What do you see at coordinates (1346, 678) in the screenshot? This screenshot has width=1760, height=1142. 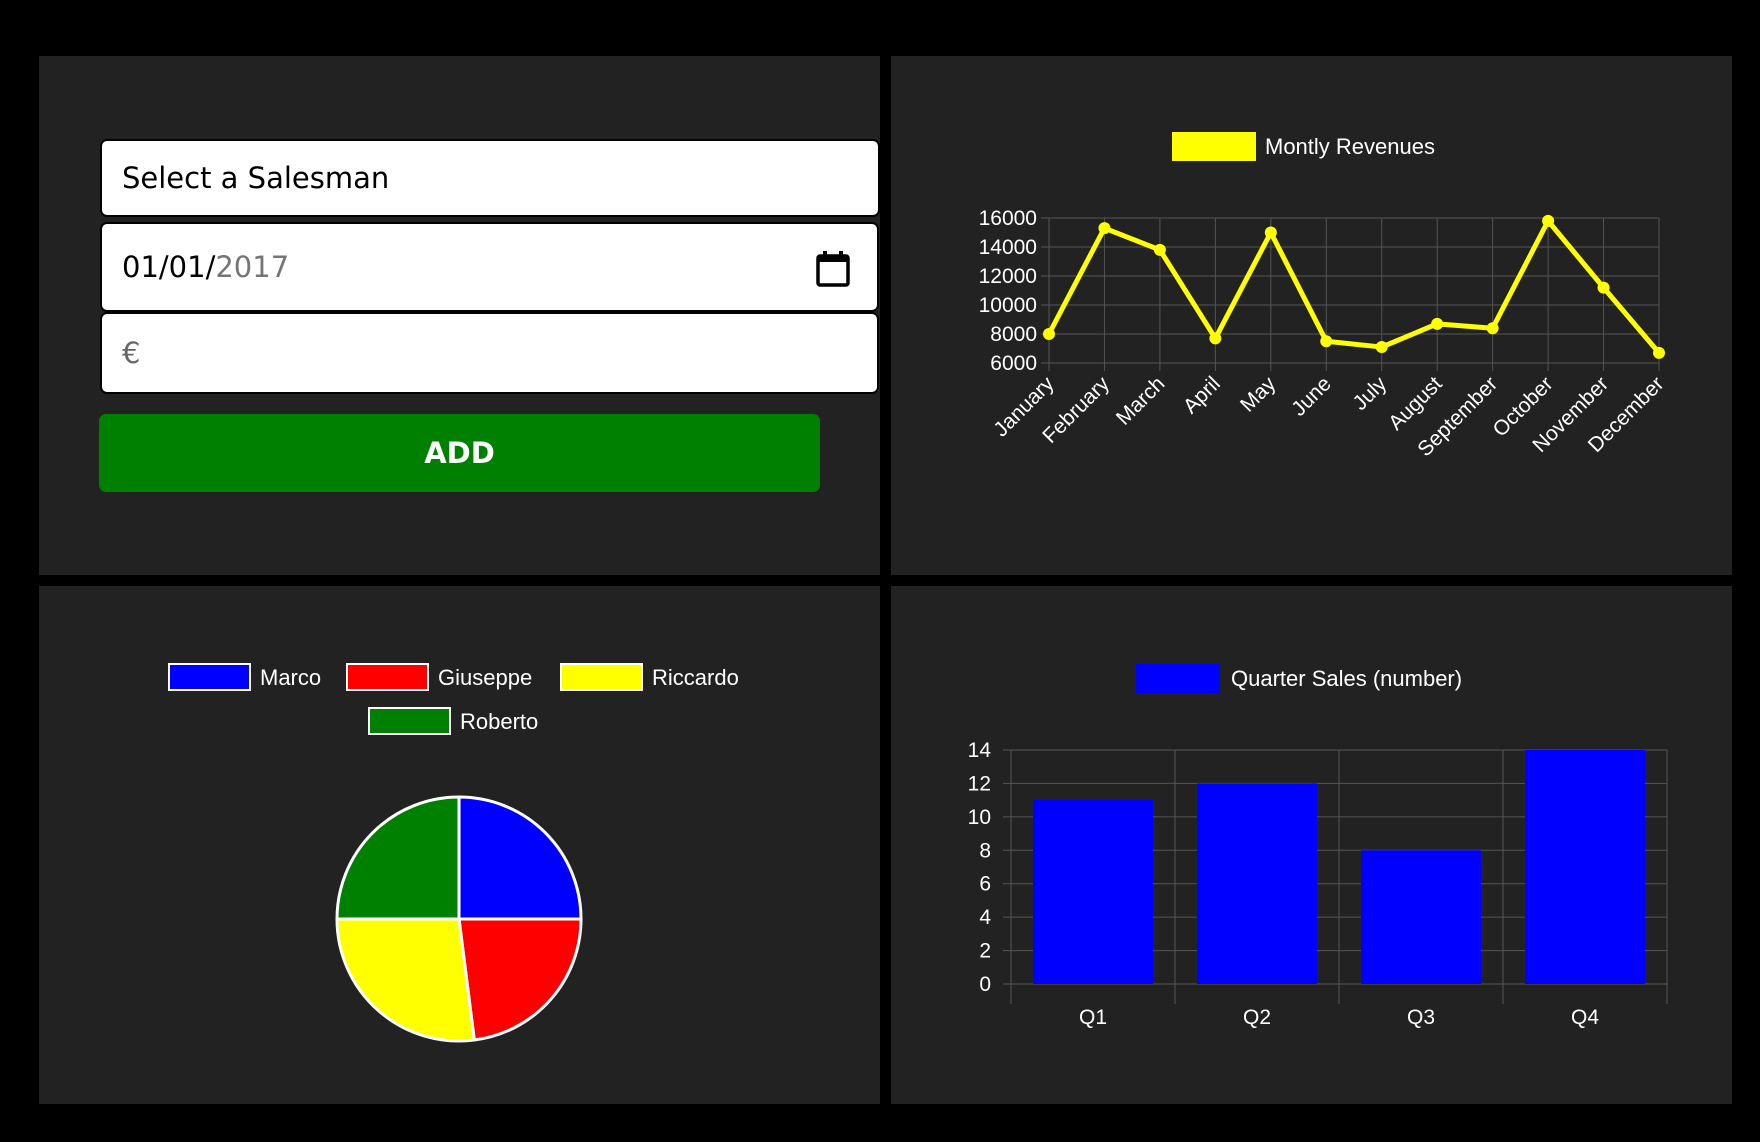 I see `legend-label-quarter: Quarter Sales (number)` at bounding box center [1346, 678].